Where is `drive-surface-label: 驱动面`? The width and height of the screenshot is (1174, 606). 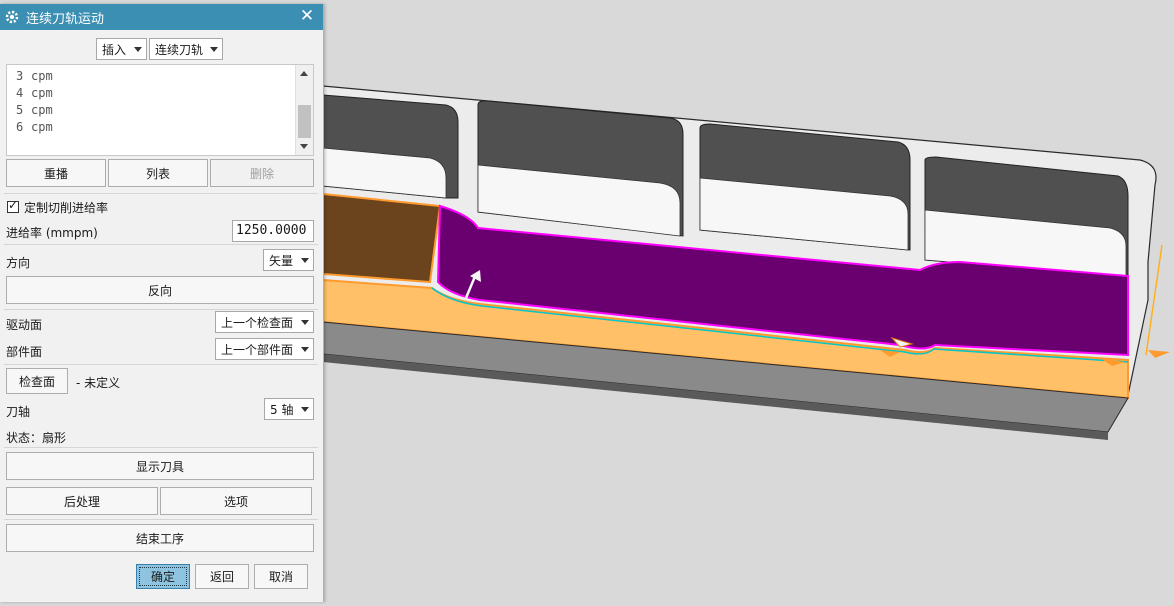 drive-surface-label: 驱动面 is located at coordinates (24, 325).